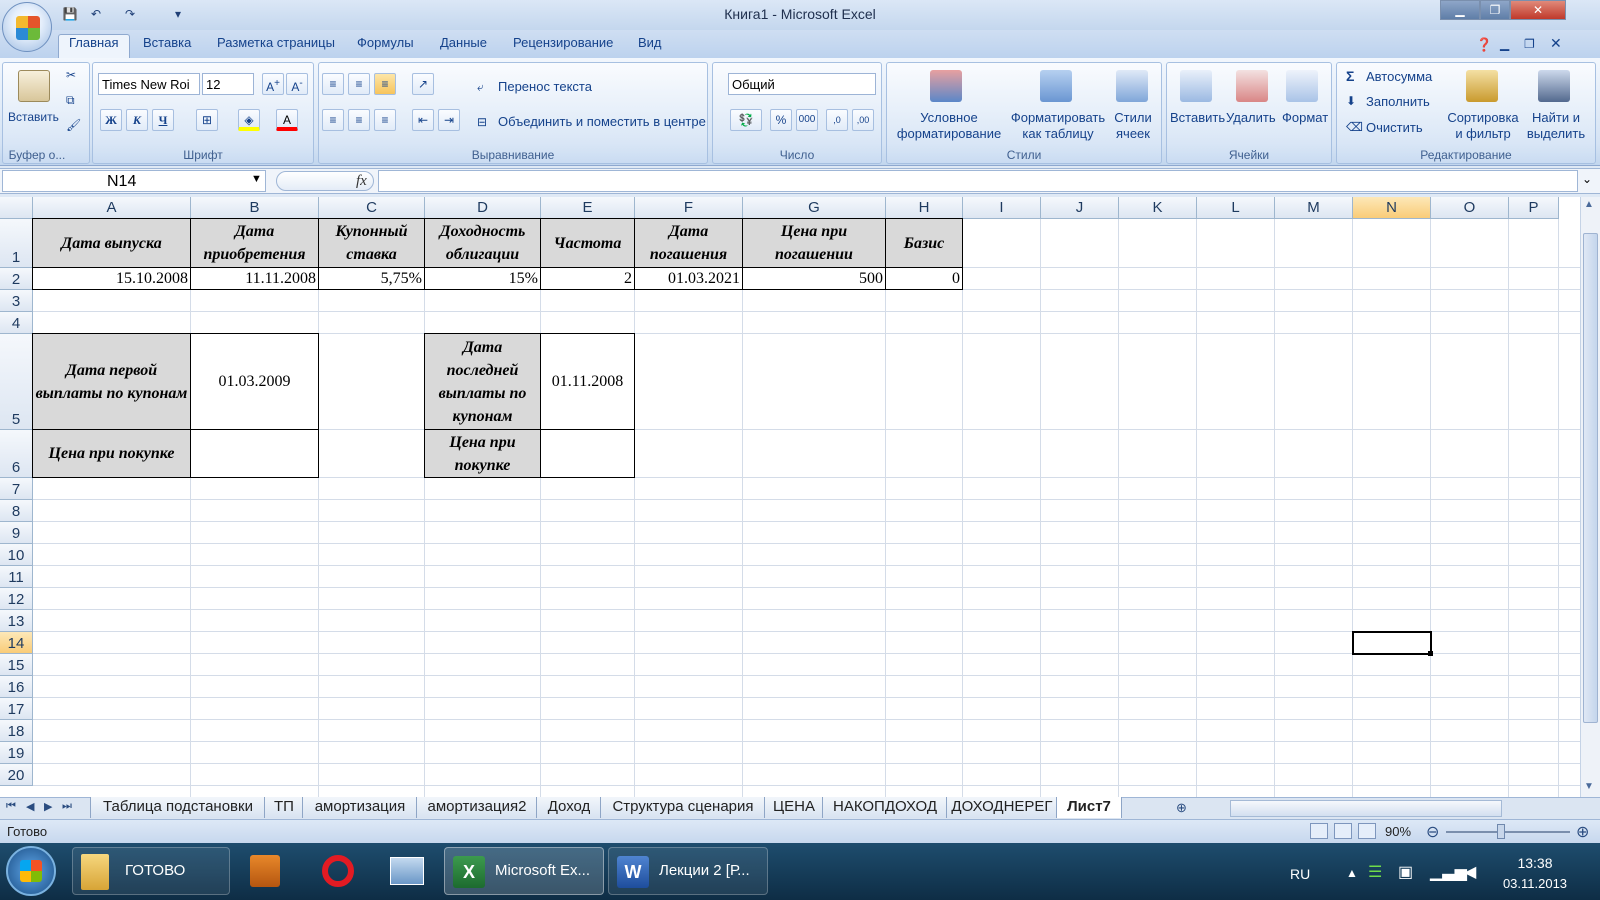 This screenshot has width=1600, height=900. Describe the element at coordinates (16, 323) in the screenshot. I see `row-header-4: 4` at that location.